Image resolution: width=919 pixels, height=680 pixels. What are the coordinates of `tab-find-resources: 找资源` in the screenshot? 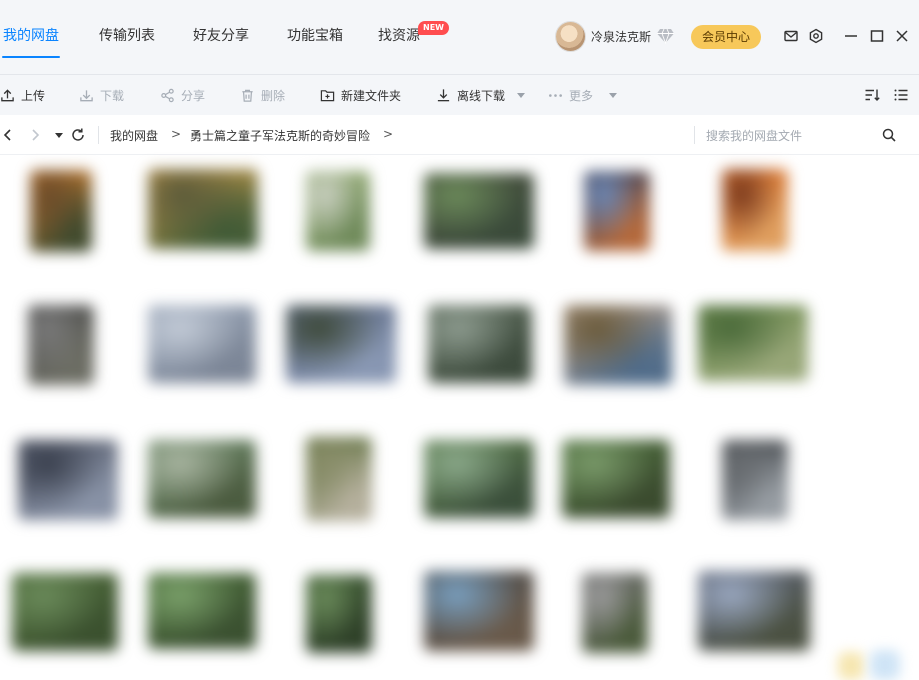 It's located at (399, 37).